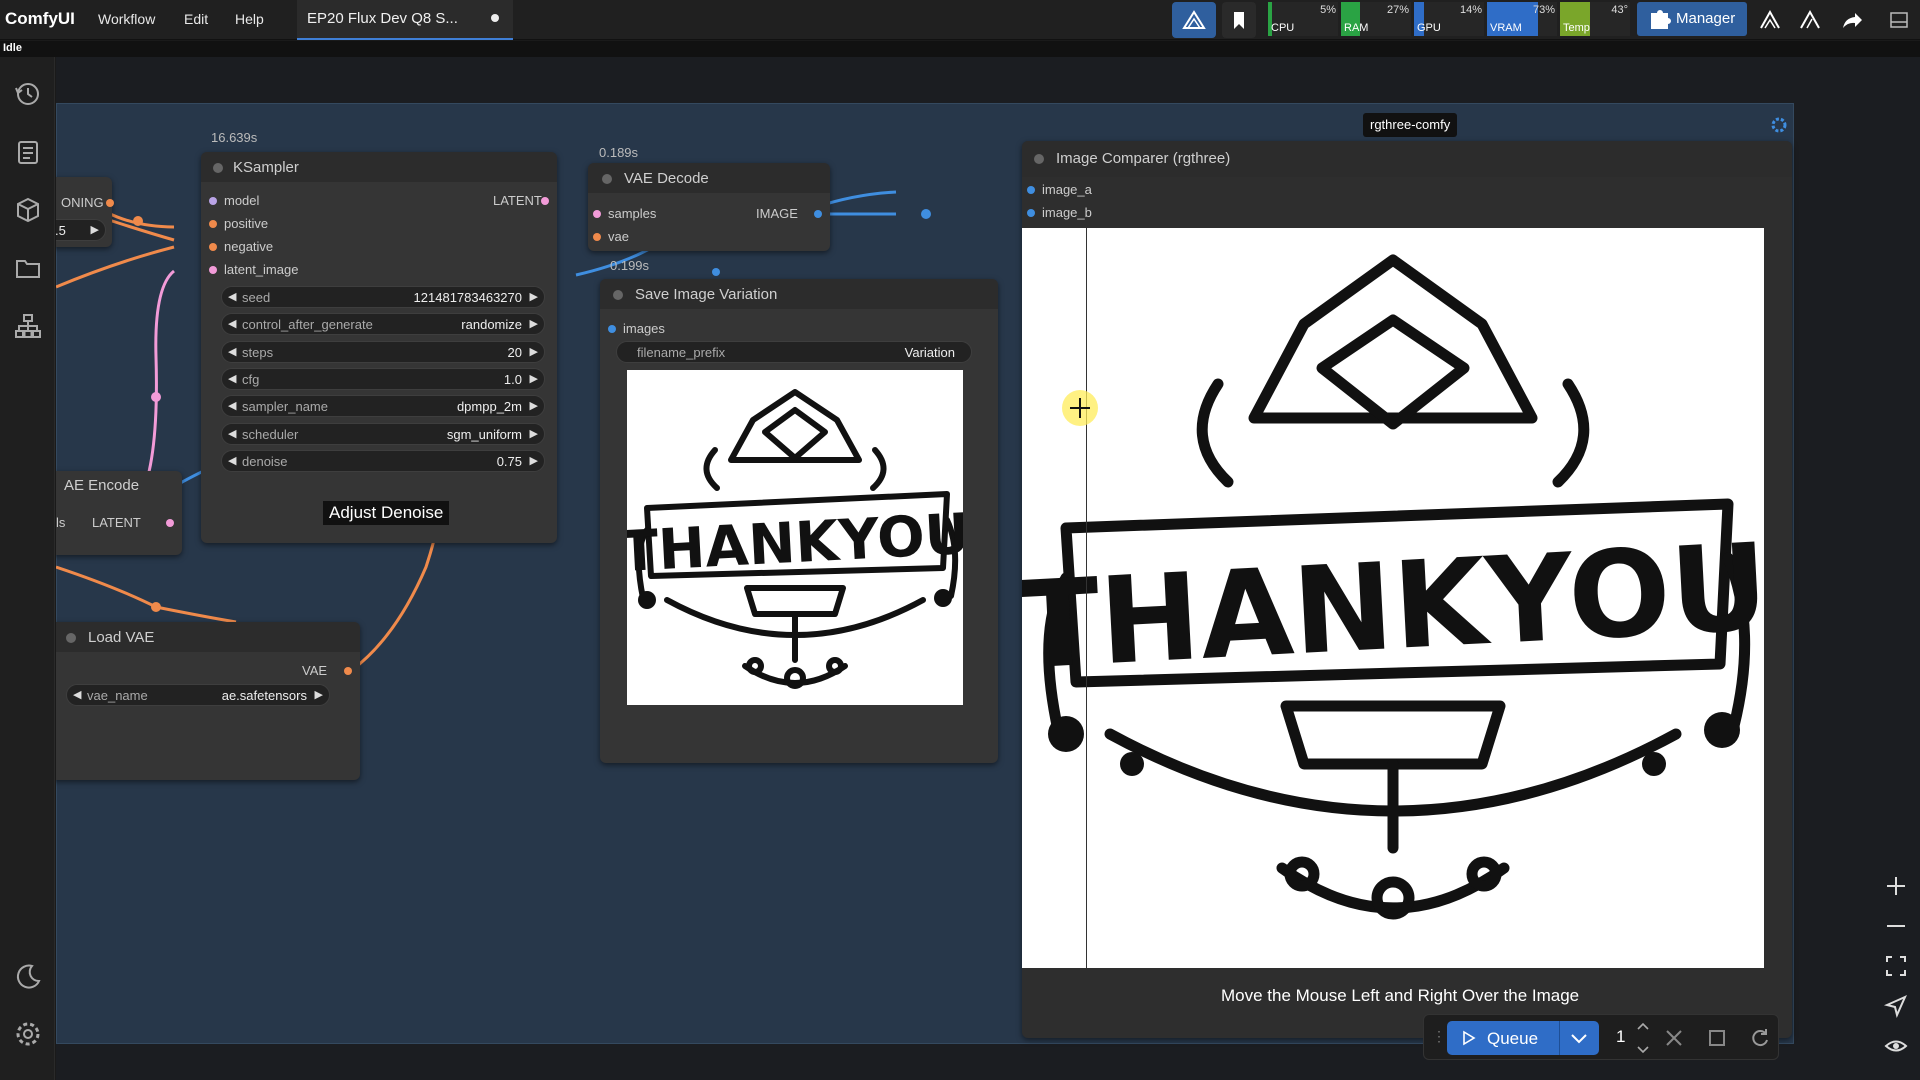 The height and width of the screenshot is (1080, 1920). Describe the element at coordinates (1896, 966) in the screenshot. I see `fit-view-icon` at that location.